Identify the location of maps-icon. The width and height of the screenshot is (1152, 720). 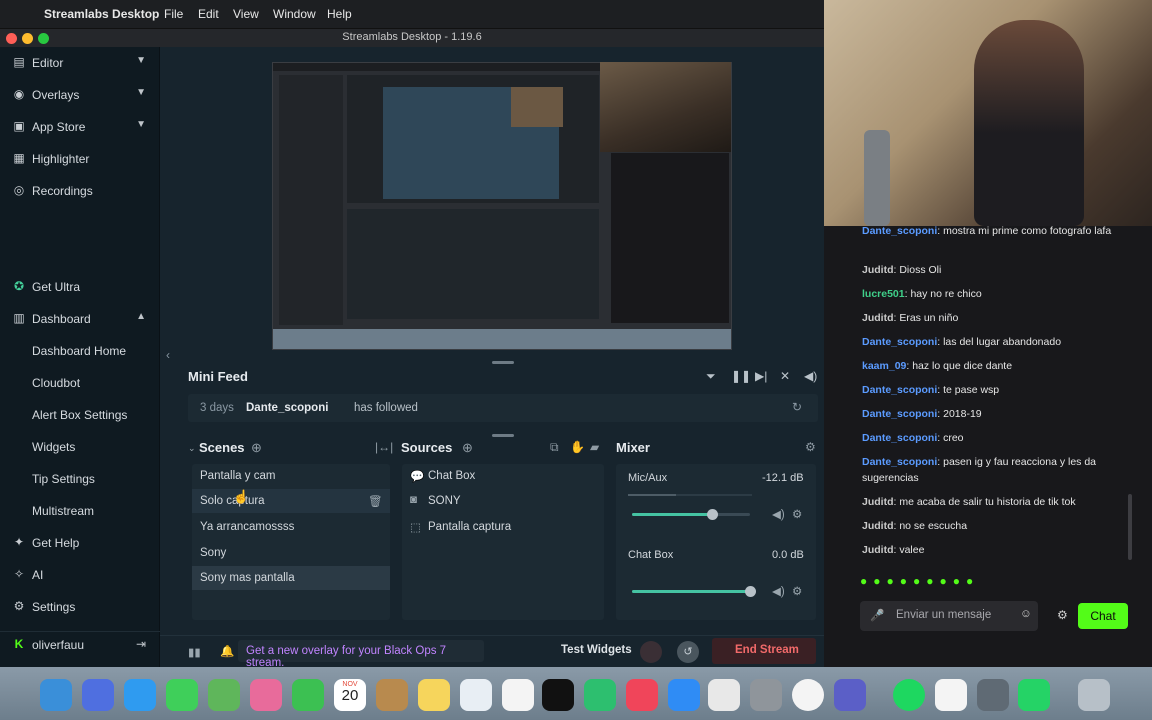
(224, 695).